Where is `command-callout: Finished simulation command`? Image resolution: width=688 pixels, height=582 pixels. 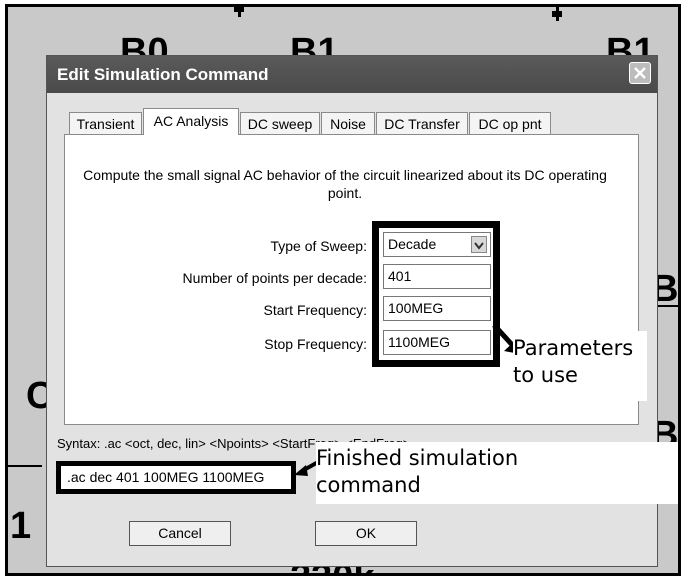
command-callout: Finished simulation command is located at coordinates (497, 473).